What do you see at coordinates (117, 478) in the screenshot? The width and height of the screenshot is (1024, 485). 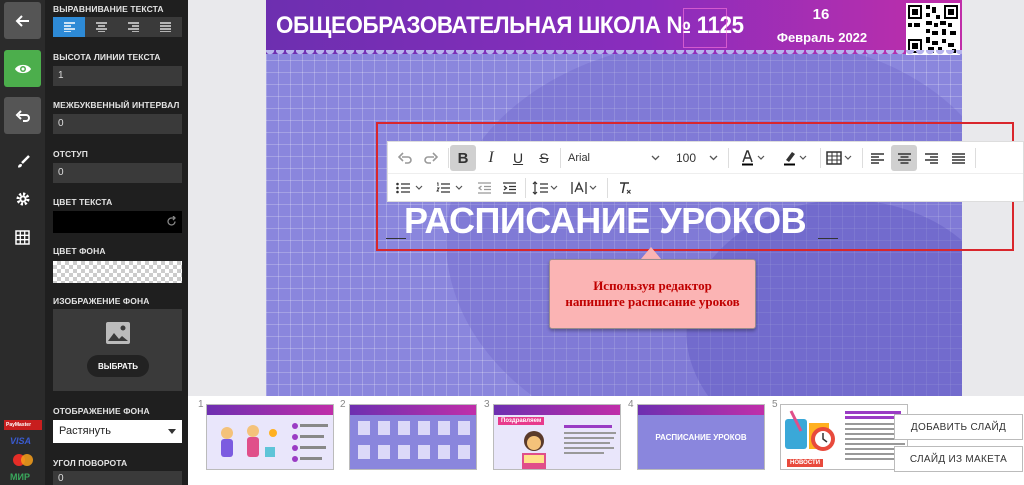 I see `rotation-input: 0` at bounding box center [117, 478].